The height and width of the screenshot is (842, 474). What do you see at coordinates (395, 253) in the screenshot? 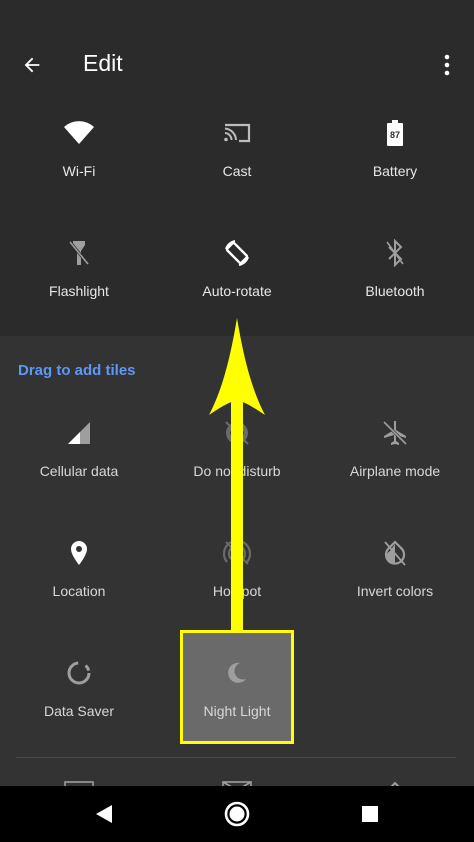
I see `bluetooth-icon` at bounding box center [395, 253].